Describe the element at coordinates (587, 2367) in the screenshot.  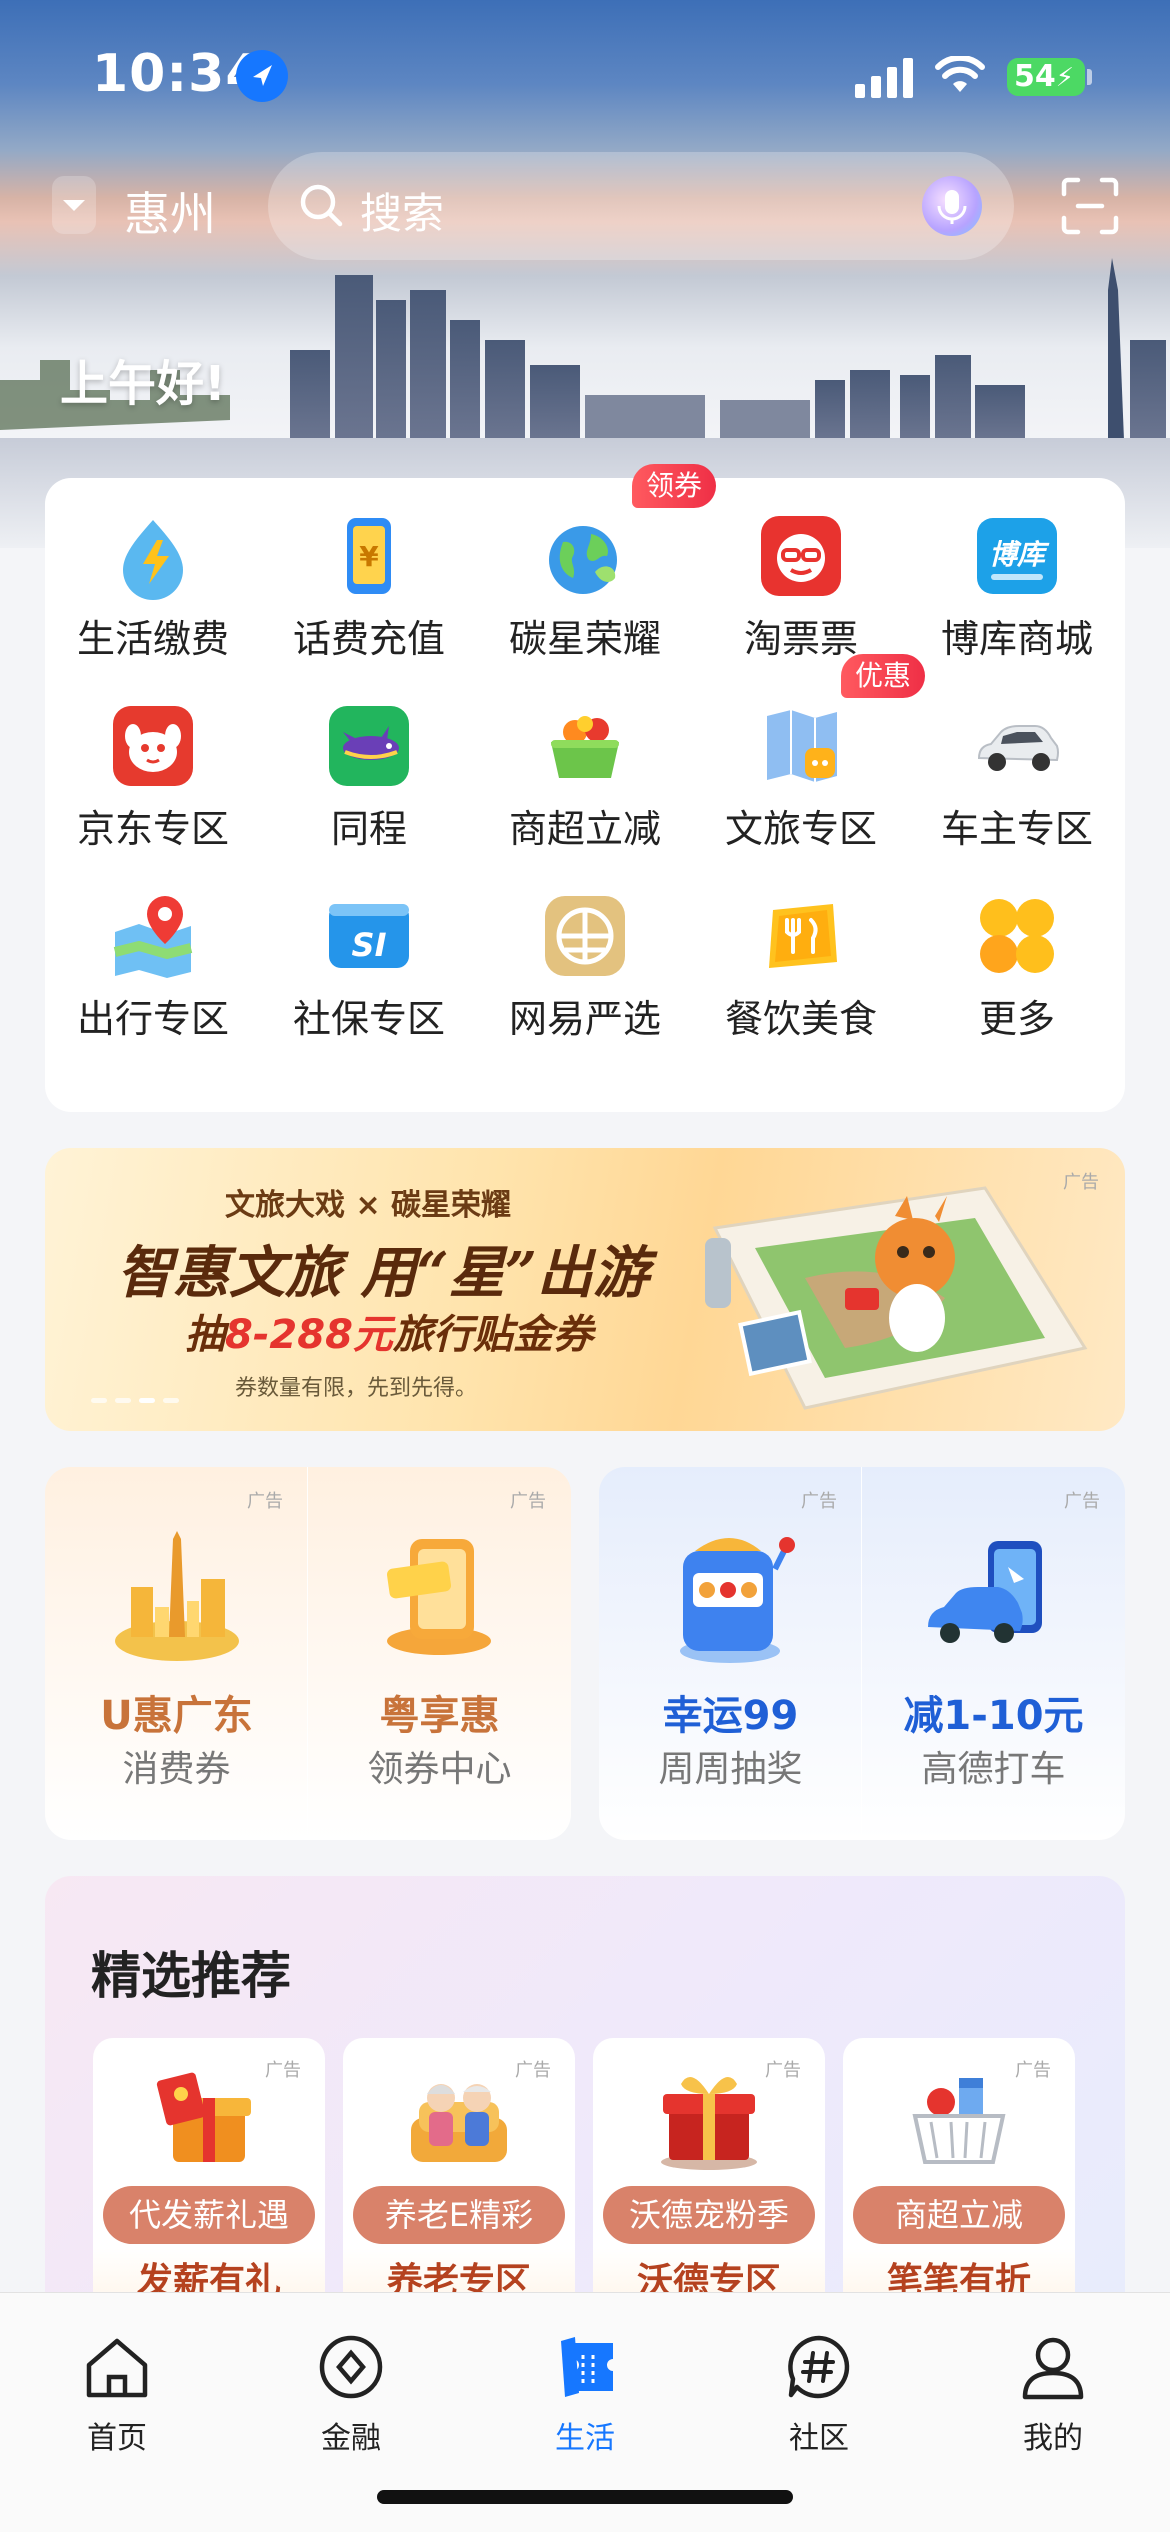
I see `life-ticket-icon` at that location.